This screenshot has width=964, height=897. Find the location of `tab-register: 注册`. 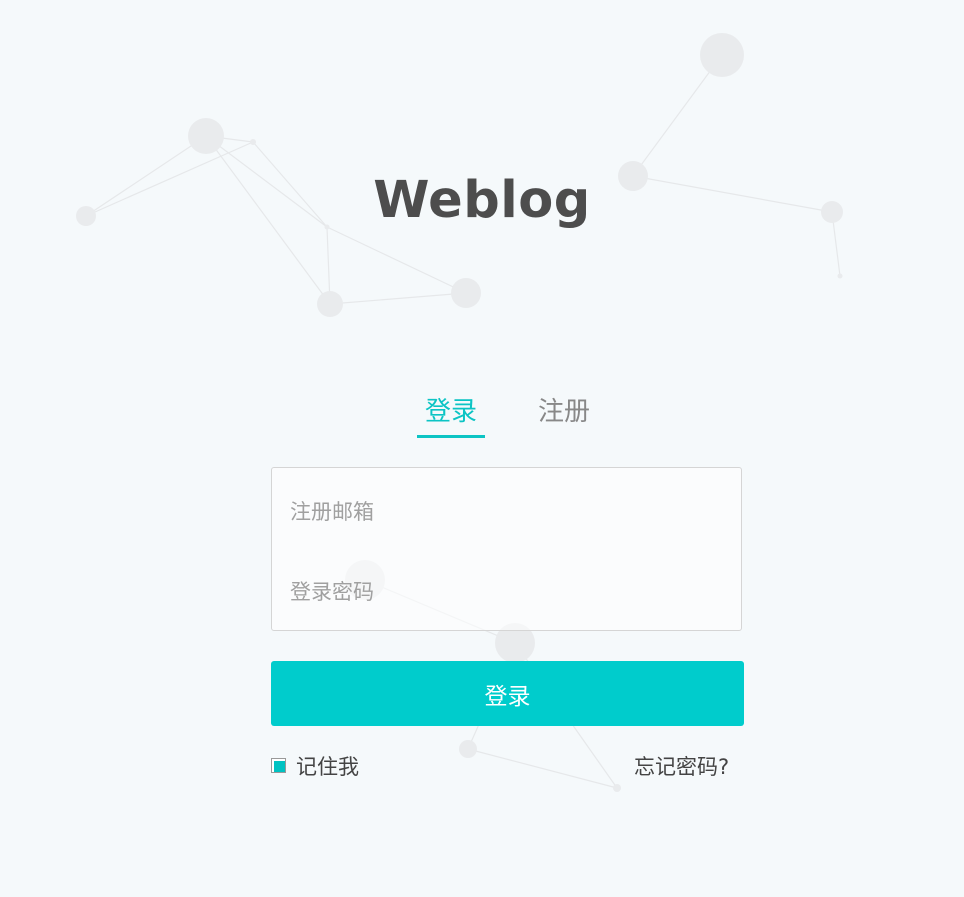

tab-register: 注册 is located at coordinates (564, 412).